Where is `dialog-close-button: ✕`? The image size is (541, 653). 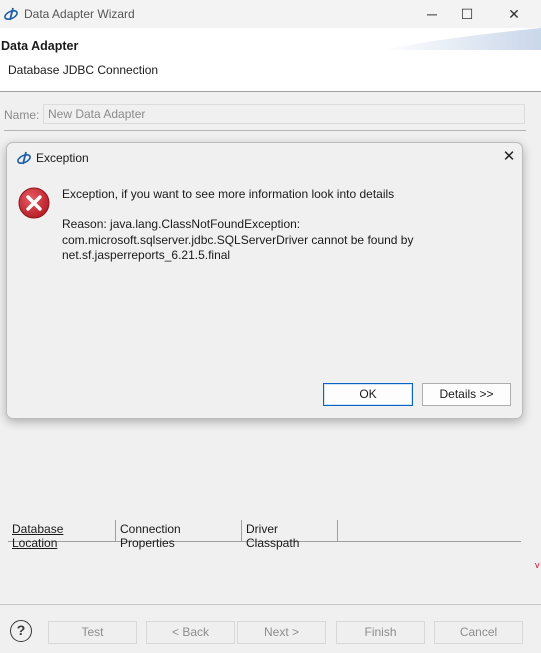 dialog-close-button: ✕ is located at coordinates (509, 157).